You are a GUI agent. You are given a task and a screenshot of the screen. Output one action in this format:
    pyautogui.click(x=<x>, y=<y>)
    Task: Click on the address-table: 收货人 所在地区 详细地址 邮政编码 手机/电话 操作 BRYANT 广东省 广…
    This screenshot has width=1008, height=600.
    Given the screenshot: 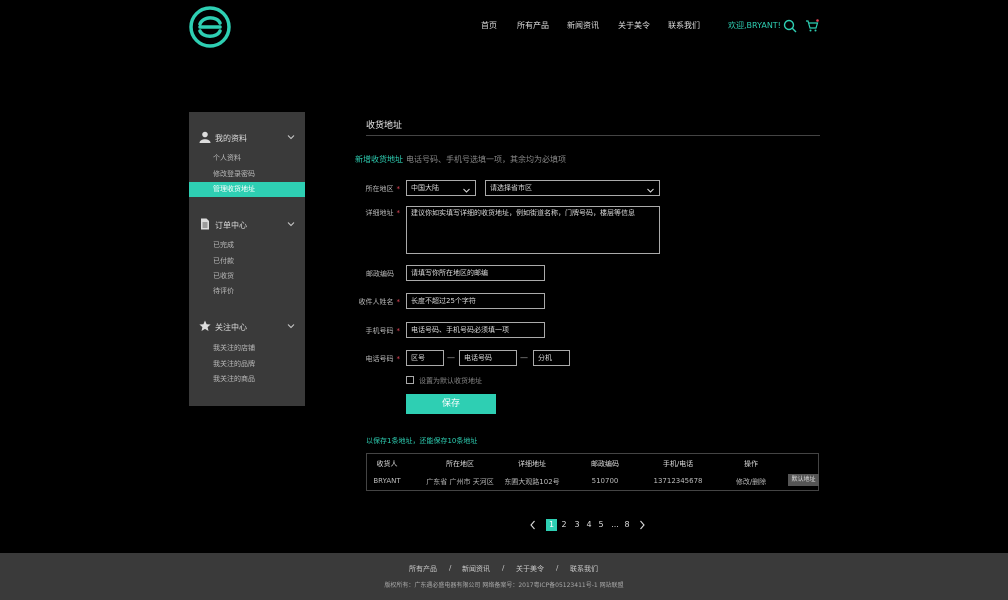 What is the action you would take?
    pyautogui.click(x=592, y=472)
    